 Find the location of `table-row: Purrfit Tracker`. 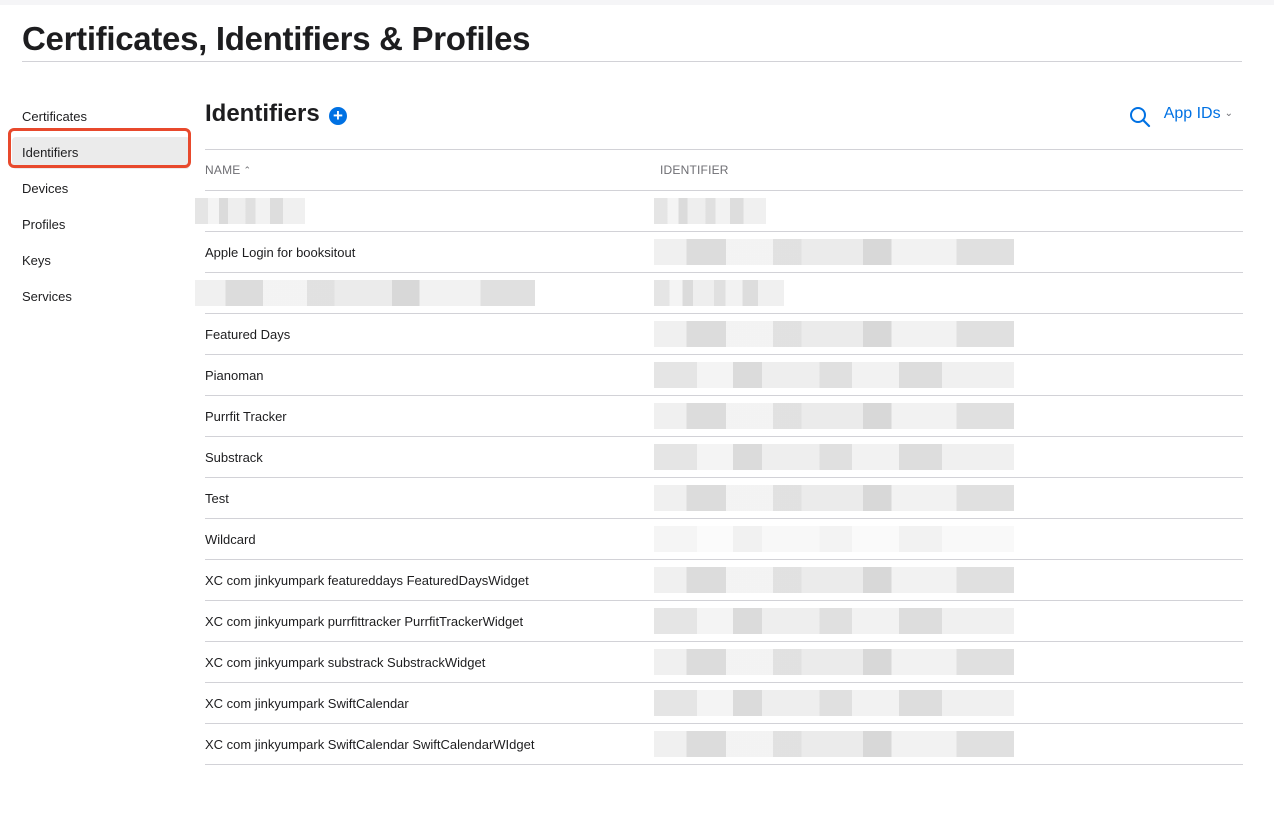

table-row: Purrfit Tracker is located at coordinates (724, 416).